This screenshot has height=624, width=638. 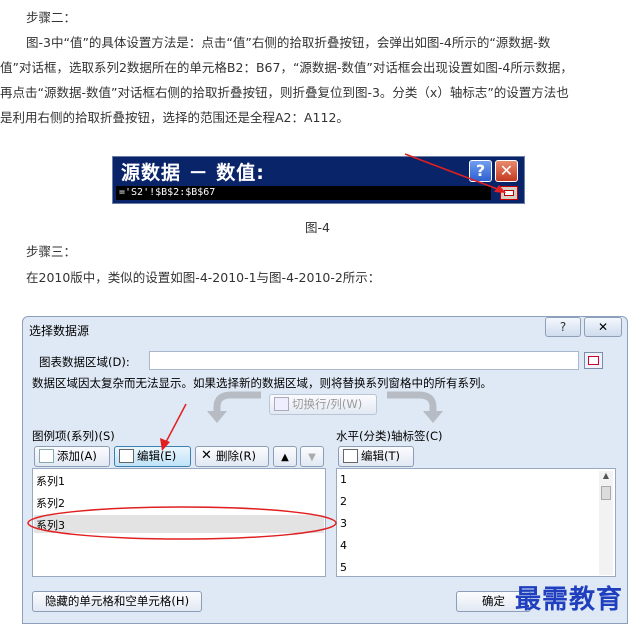 I want to click on vertical-scrollbar: ▲, so click(x=606, y=523).